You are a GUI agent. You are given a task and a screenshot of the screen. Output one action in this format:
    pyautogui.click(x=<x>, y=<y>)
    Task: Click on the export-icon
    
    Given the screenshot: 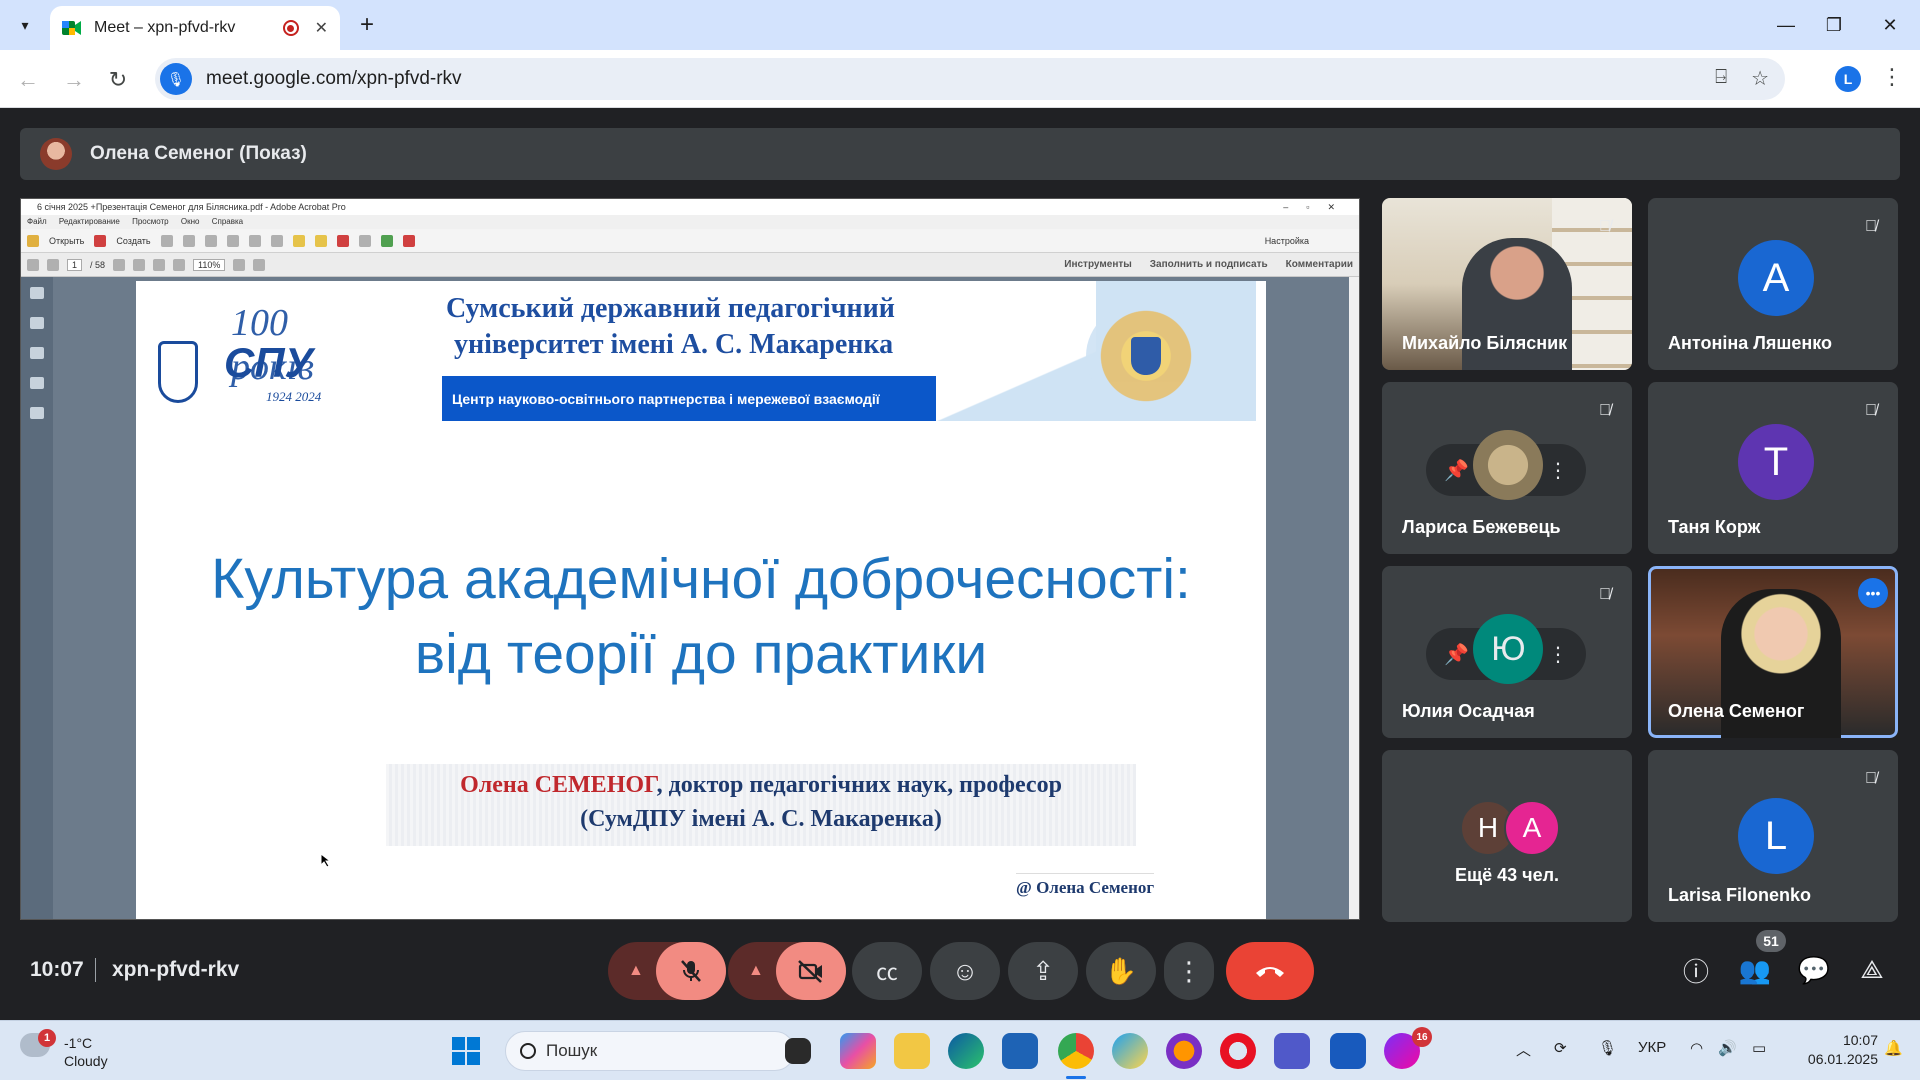 What is the action you would take?
    pyautogui.click(x=386, y=240)
    